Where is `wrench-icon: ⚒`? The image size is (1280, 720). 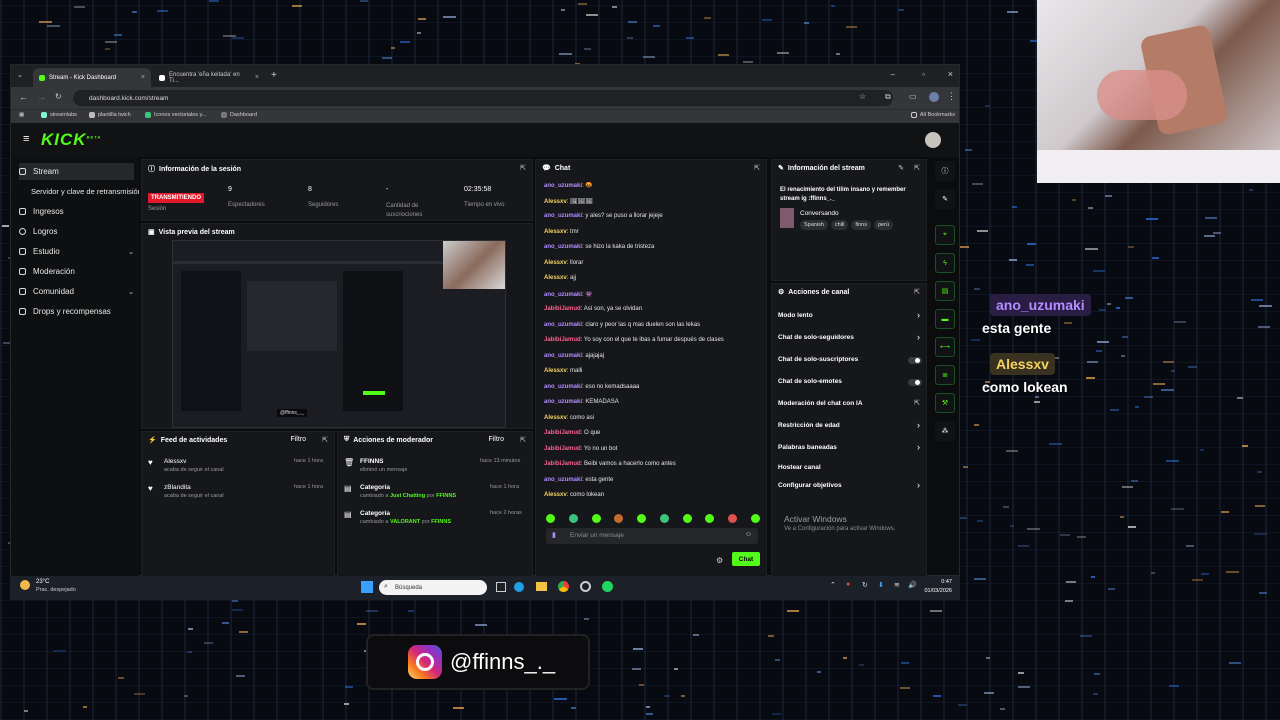
wrench-icon: ⚒ is located at coordinates (945, 403).